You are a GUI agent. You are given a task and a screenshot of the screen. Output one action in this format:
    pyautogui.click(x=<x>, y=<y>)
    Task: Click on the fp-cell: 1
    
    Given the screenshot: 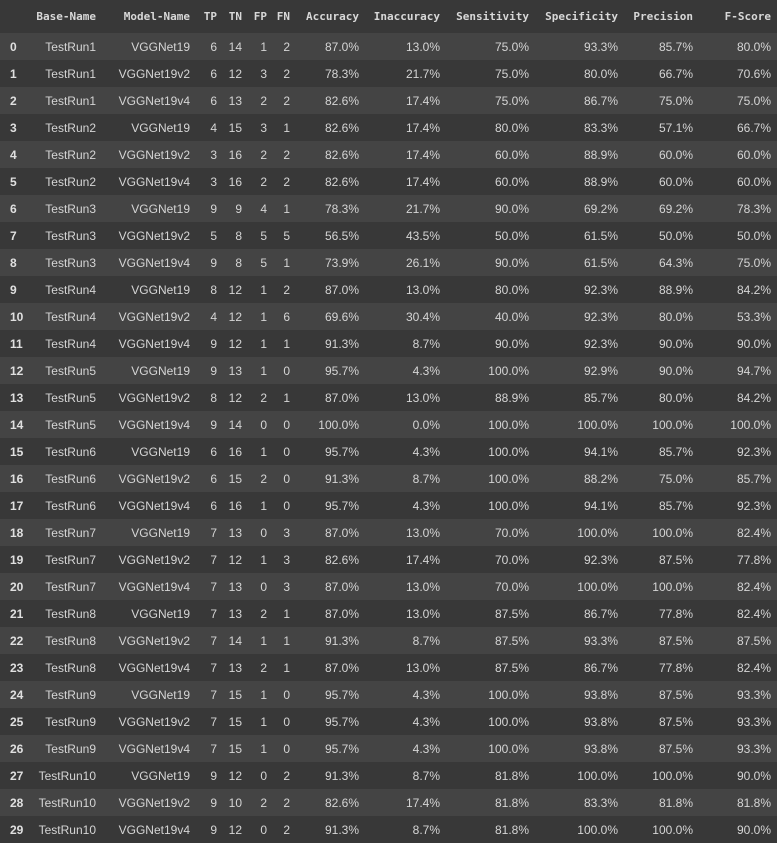 What is the action you would take?
    pyautogui.click(x=263, y=370)
    